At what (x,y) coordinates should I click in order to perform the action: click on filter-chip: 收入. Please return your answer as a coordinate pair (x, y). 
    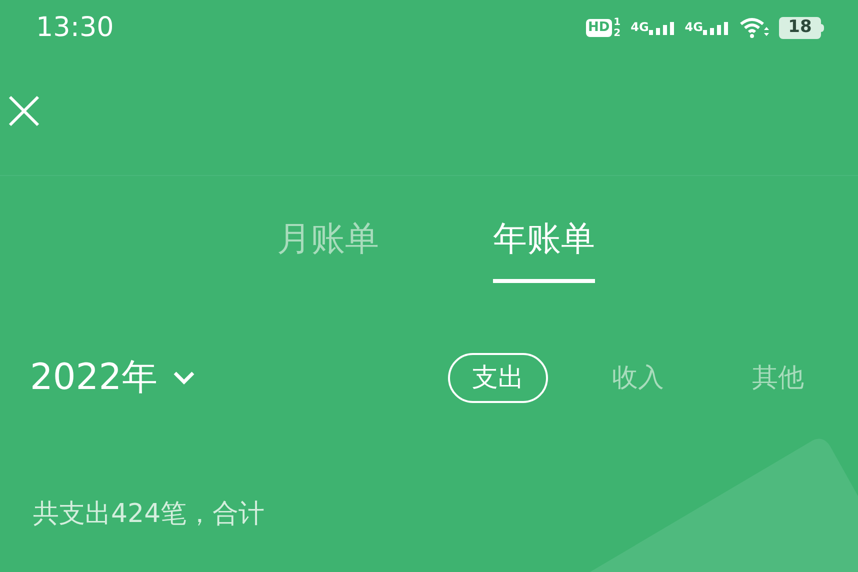
    Looking at the image, I should click on (638, 378).